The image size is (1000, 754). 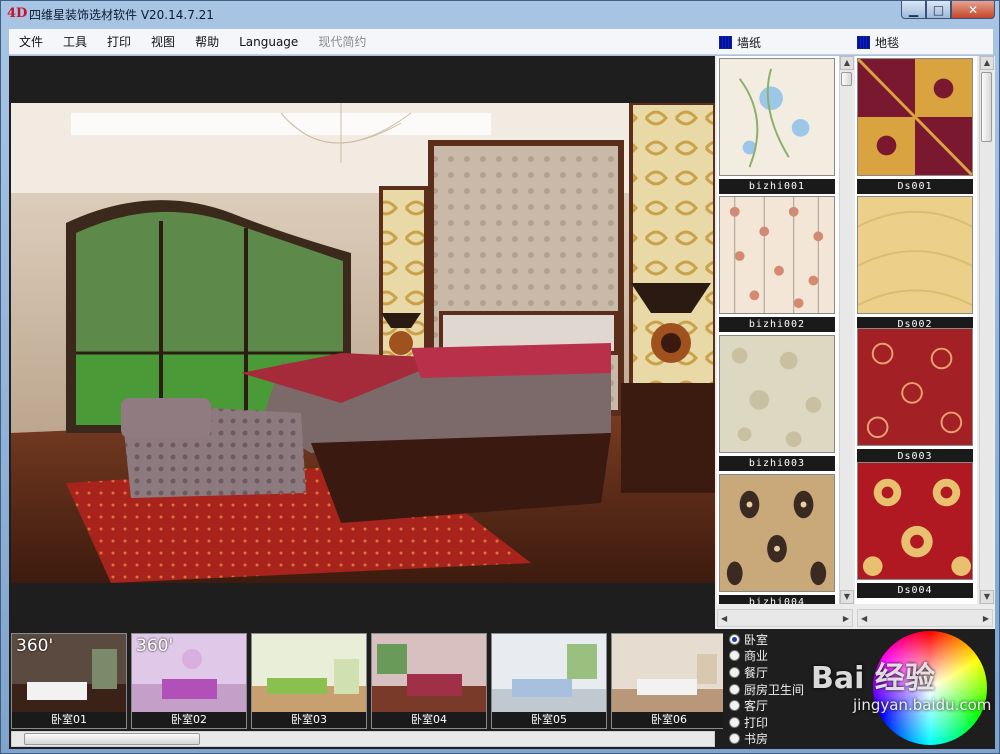 I want to click on carpet-panel-title: 地毯, so click(x=887, y=43).